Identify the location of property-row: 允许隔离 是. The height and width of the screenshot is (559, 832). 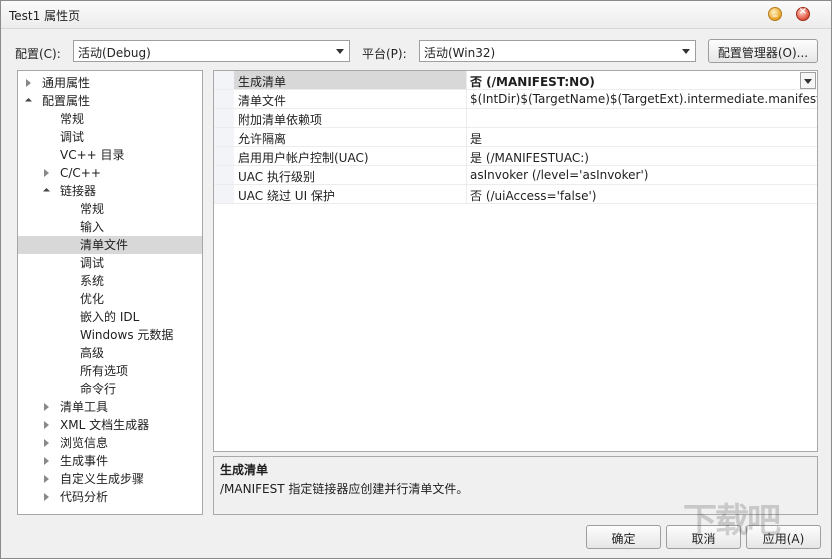
(515, 137).